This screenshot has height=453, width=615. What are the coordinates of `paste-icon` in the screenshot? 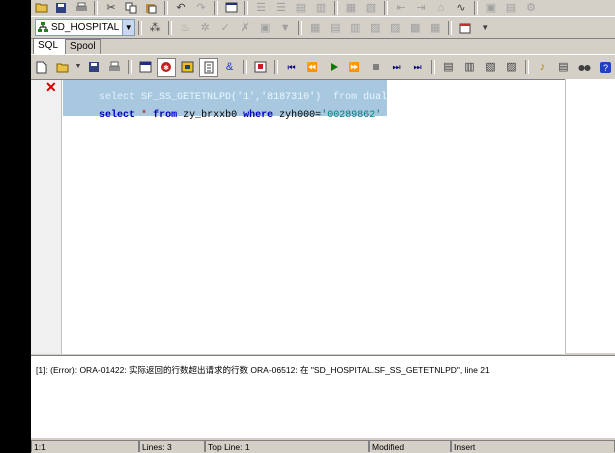 It's located at (151, 8).